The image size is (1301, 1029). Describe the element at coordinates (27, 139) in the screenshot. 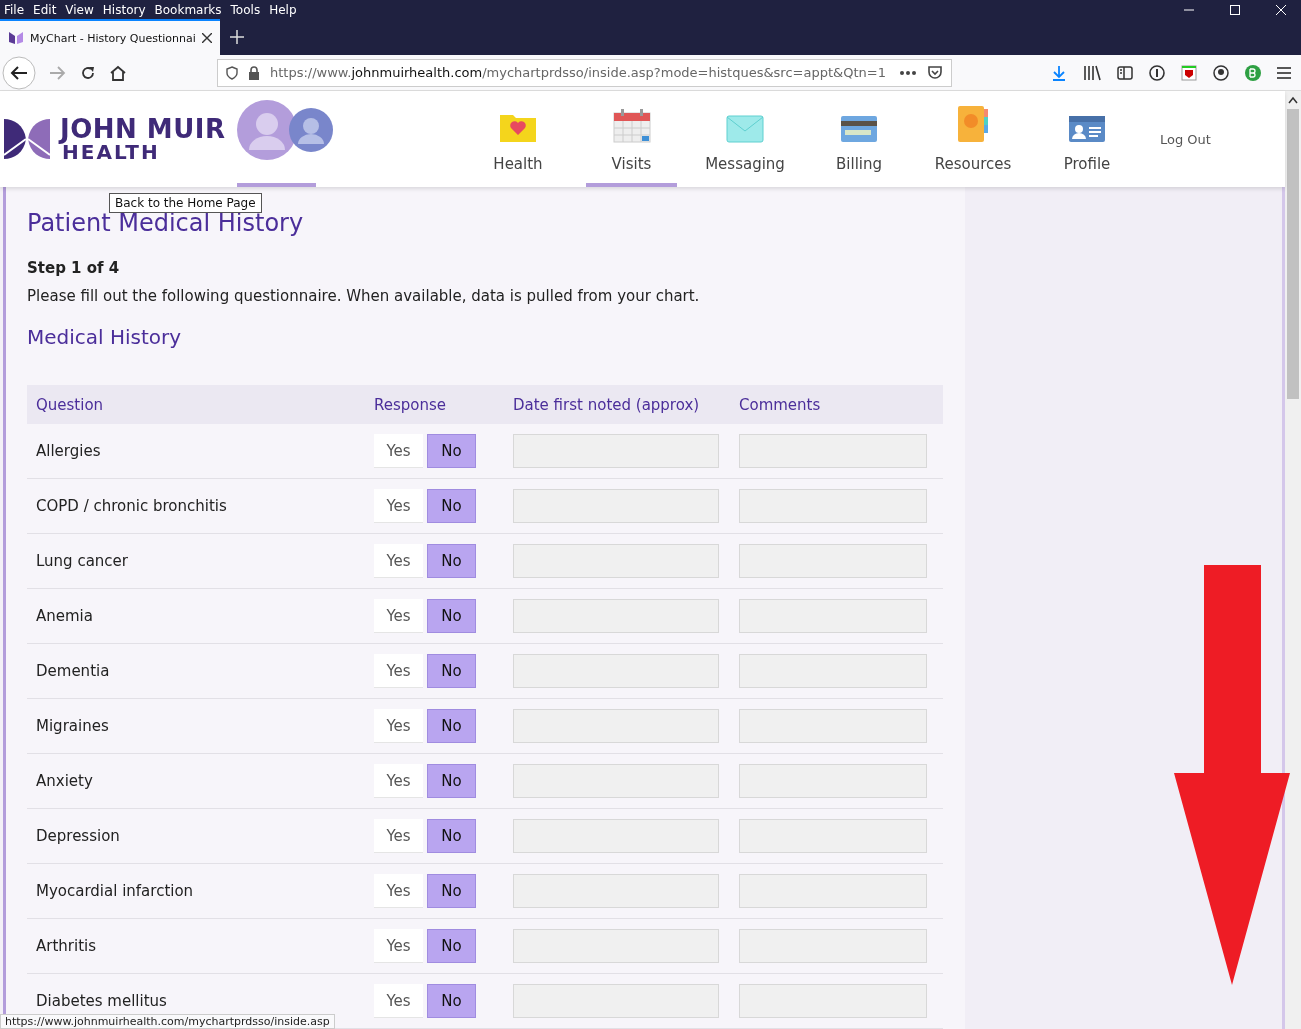

I see `logo-mark-icon` at that location.